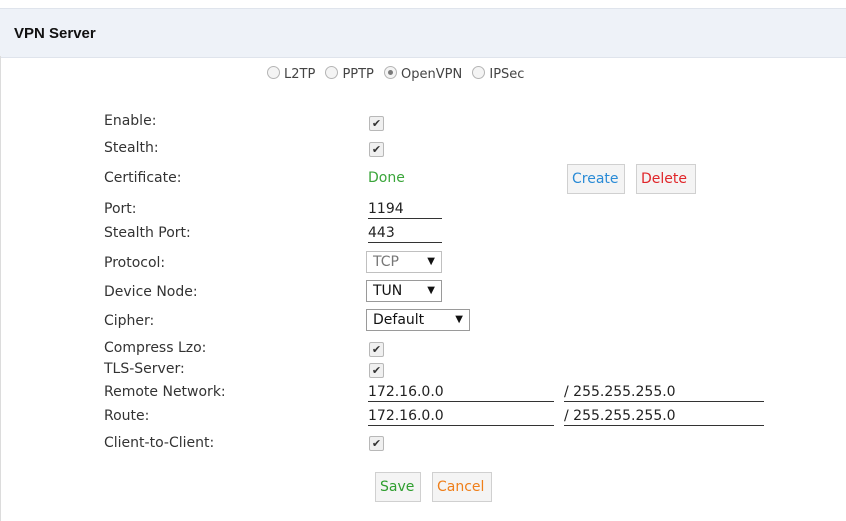 The height and width of the screenshot is (521, 846). I want to click on cipher-select: Default ▼, so click(418, 320).